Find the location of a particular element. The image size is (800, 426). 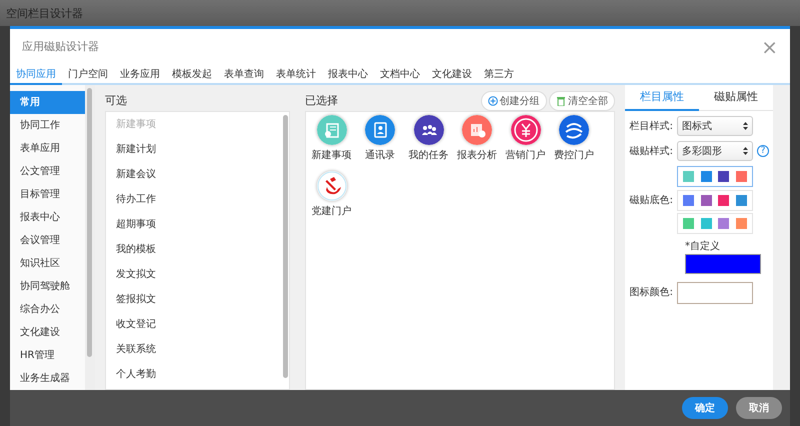

sidebar-item: 目标管理 is located at coordinates (47, 194).